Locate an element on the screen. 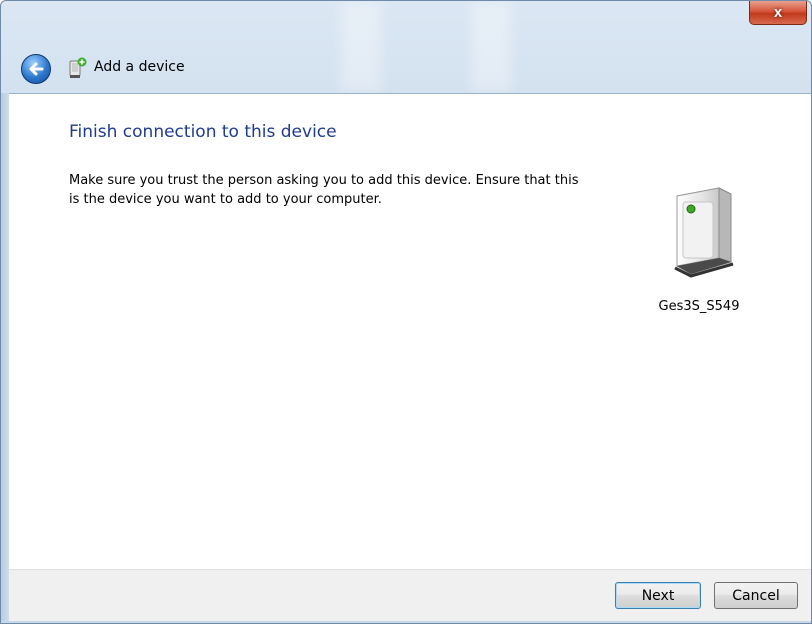 The image size is (812, 624). close-icon: x is located at coordinates (778, 12).